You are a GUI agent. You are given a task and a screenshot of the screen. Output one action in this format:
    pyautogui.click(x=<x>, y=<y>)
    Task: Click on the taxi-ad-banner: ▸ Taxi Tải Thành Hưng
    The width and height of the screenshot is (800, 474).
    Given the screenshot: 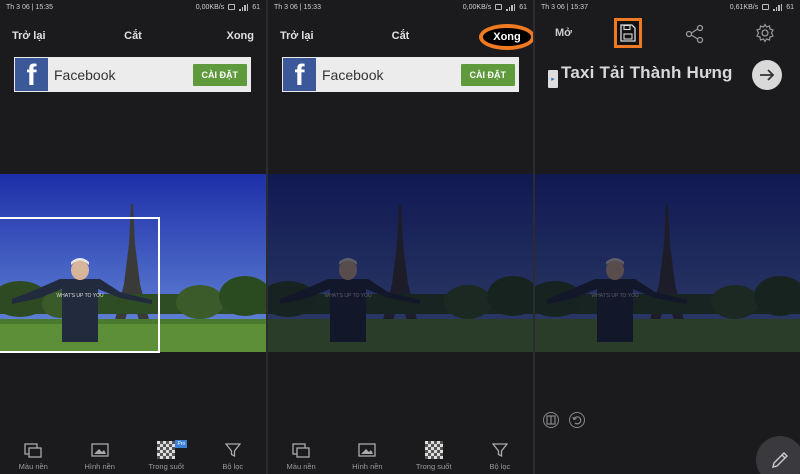 What is the action you would take?
    pyautogui.click(x=667, y=75)
    